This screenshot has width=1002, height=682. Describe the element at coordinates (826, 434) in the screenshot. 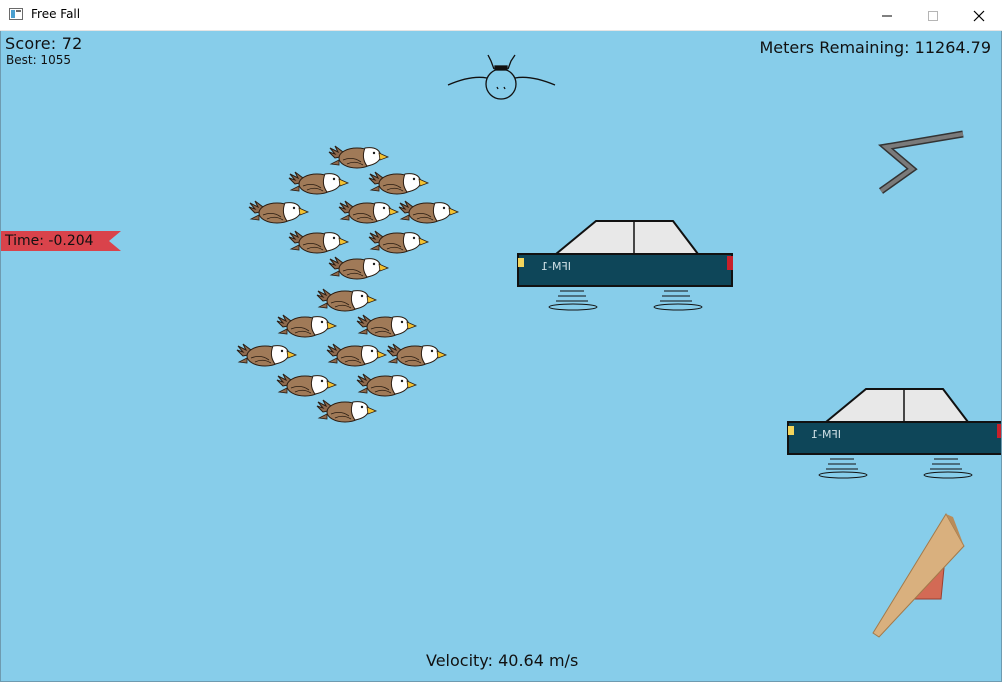

I see `car-2-plate: IFM-1` at that location.